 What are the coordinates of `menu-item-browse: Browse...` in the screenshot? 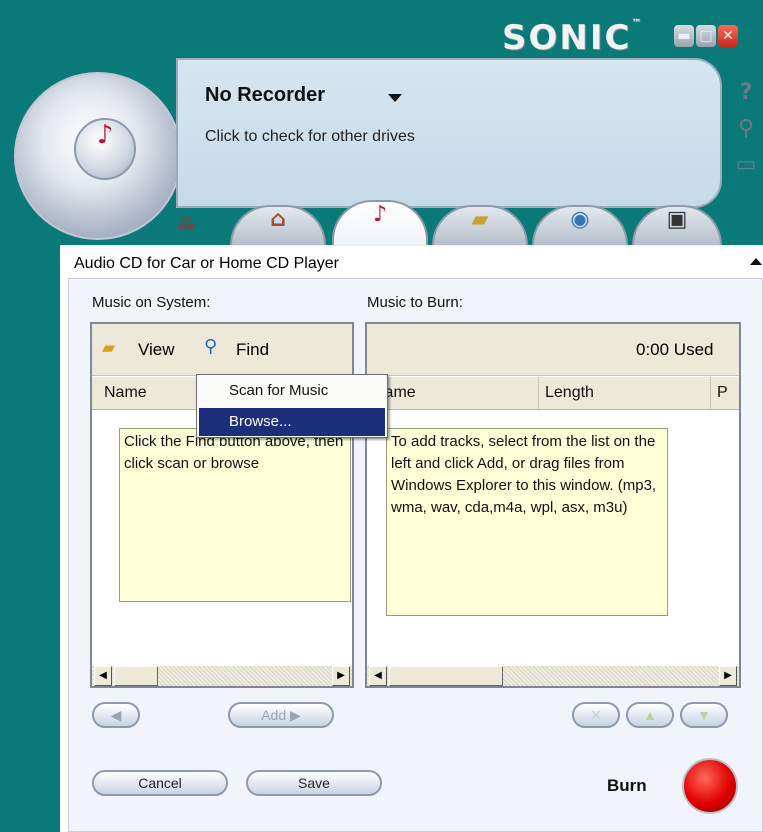 It's located at (292, 422).